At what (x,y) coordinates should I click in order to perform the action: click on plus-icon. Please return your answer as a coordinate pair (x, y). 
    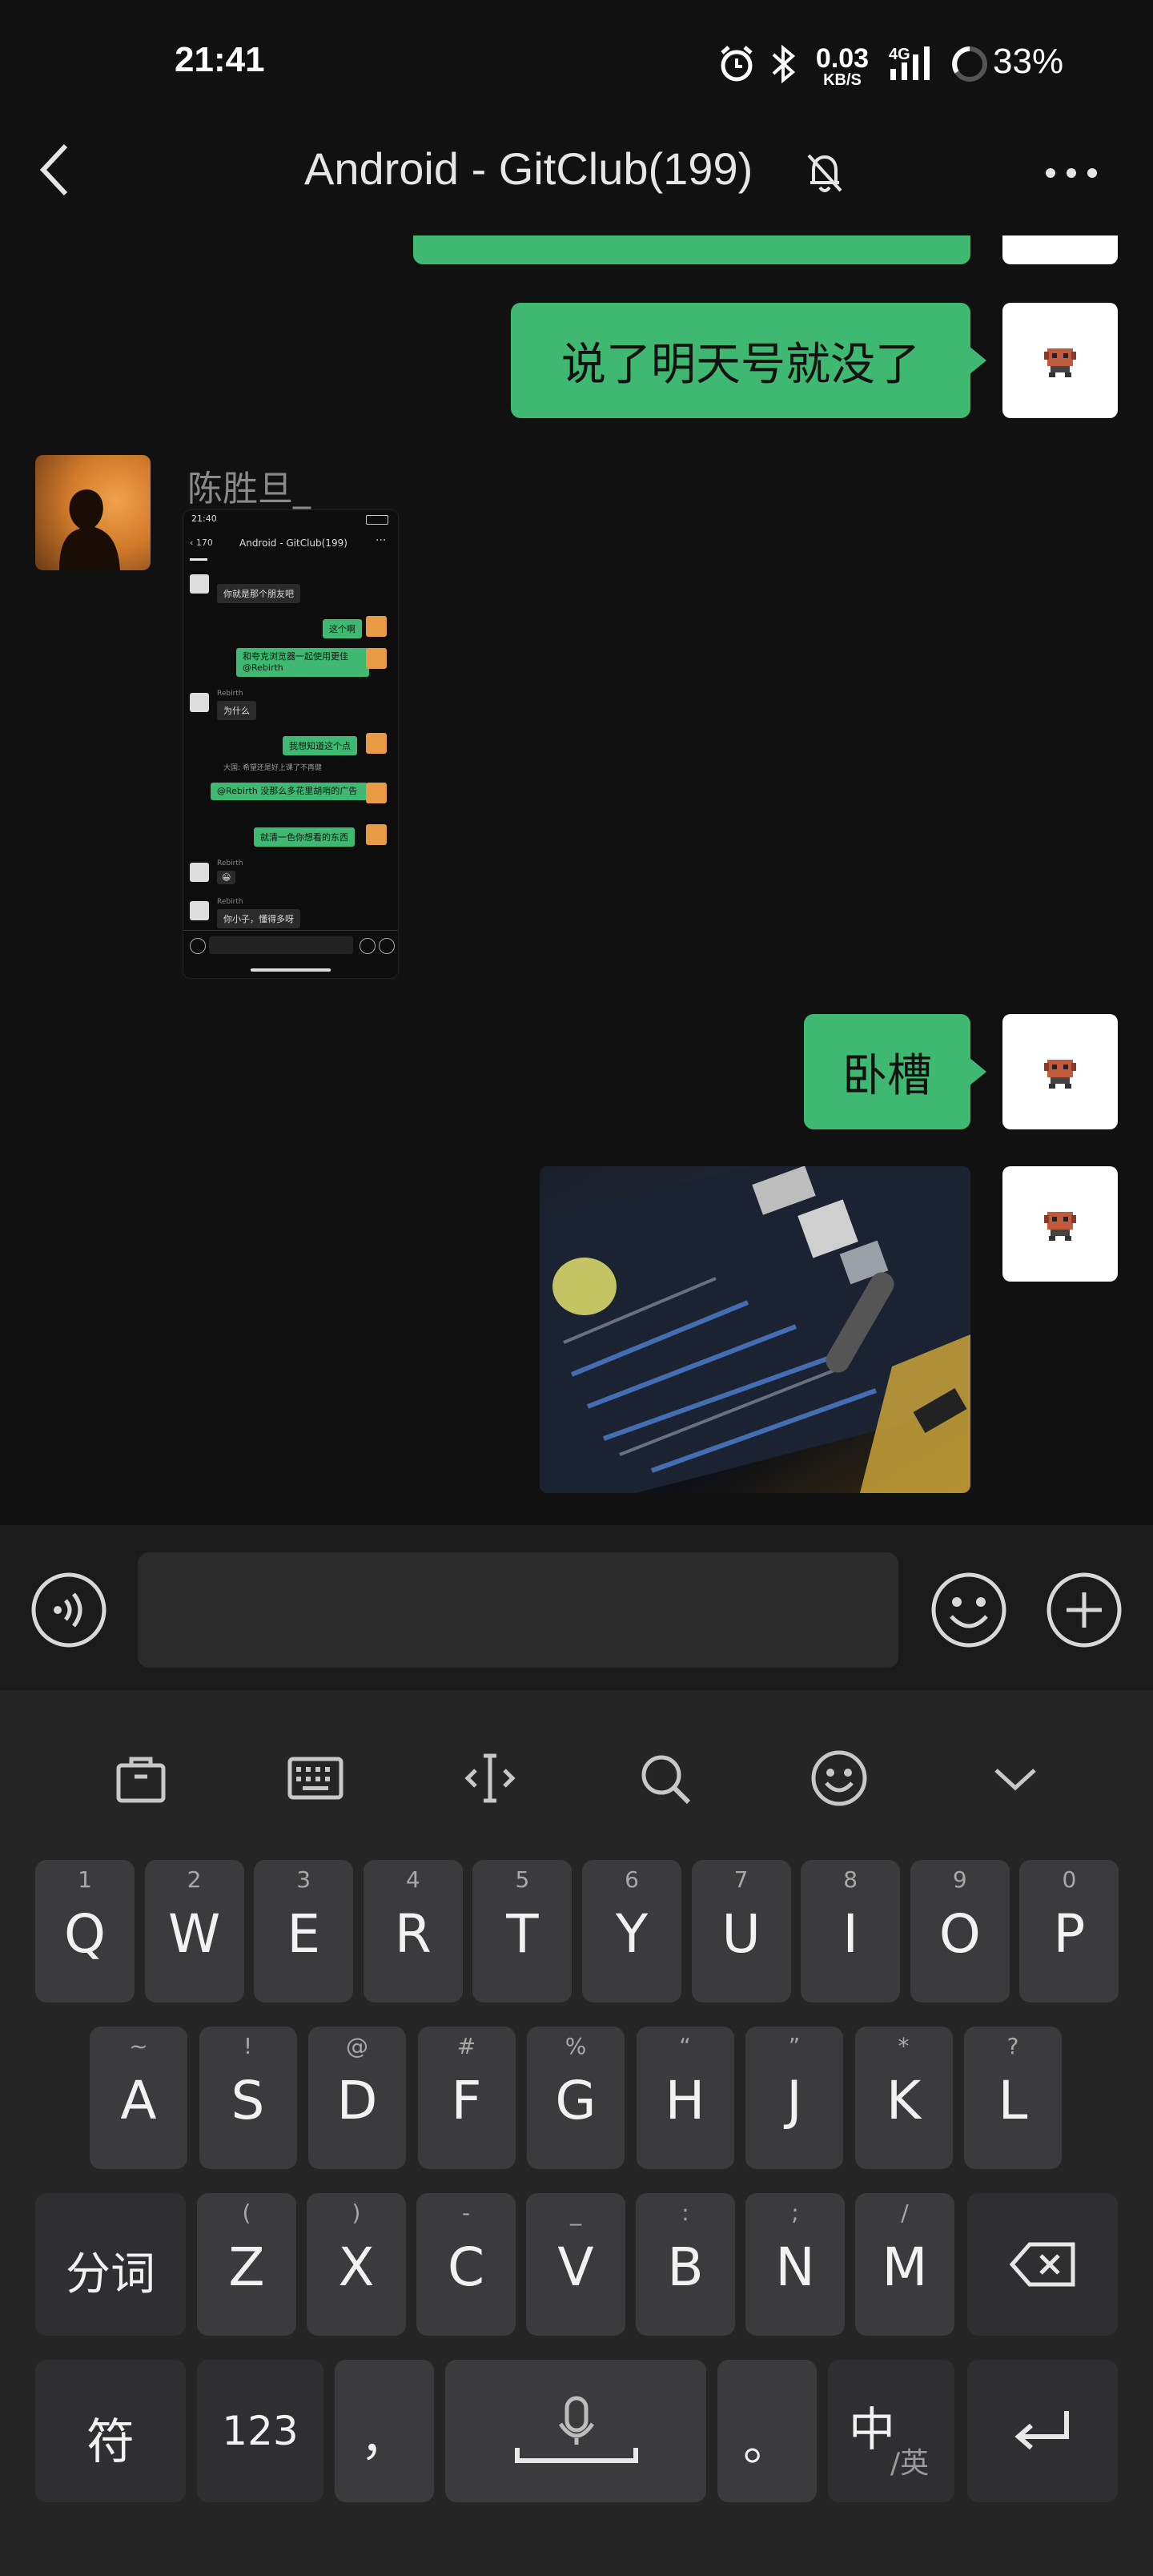
    Looking at the image, I should click on (1085, 1610).